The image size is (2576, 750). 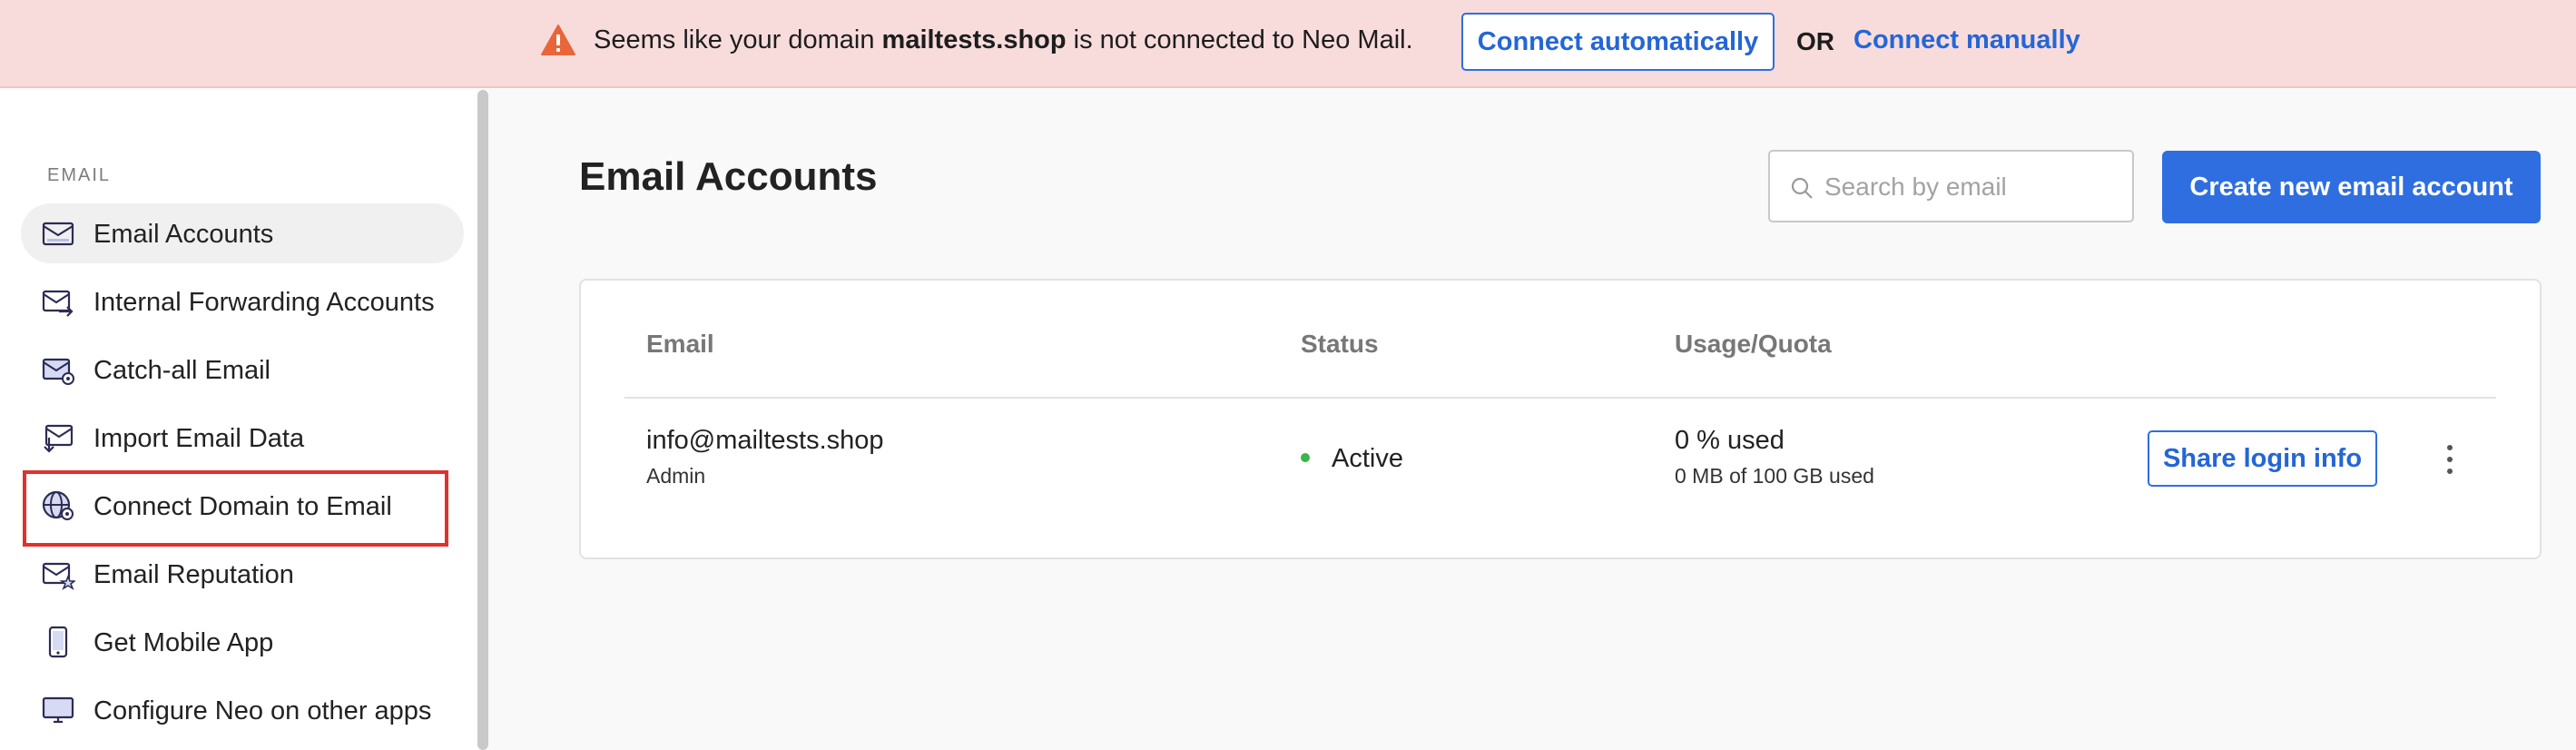 What do you see at coordinates (58, 642) in the screenshot?
I see `mobile-phone-icon` at bounding box center [58, 642].